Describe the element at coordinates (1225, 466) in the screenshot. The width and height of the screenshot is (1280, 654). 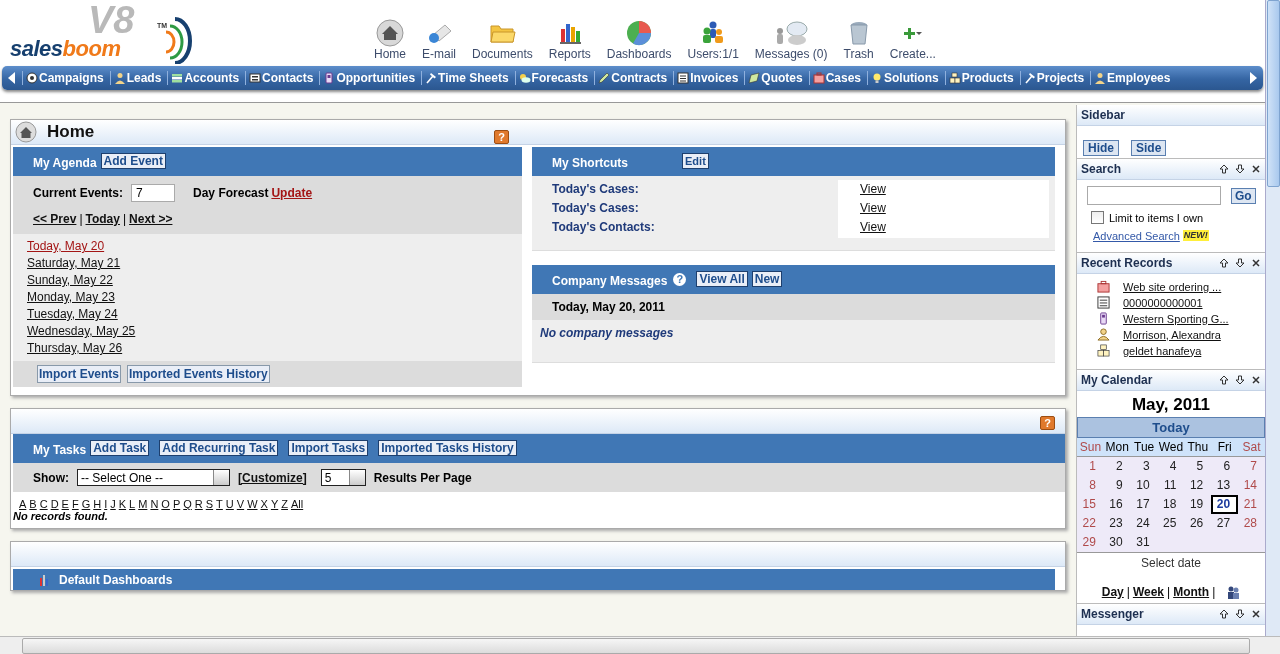
I see `calendar-day: 6` at that location.